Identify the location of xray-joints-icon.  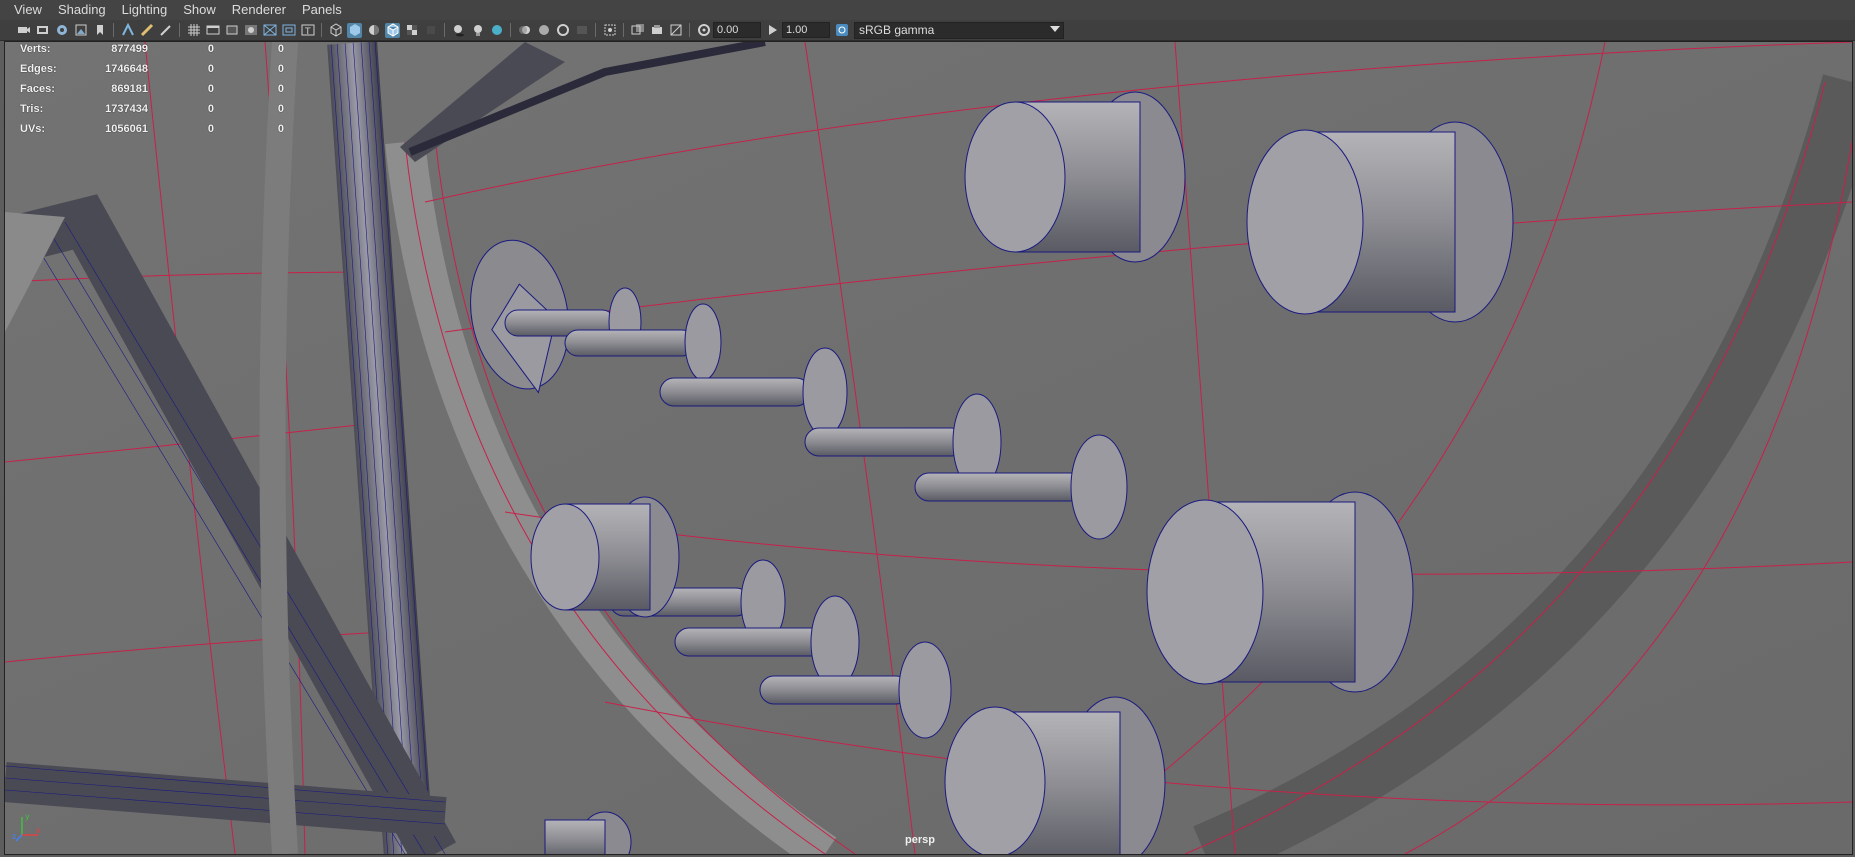
(656, 30).